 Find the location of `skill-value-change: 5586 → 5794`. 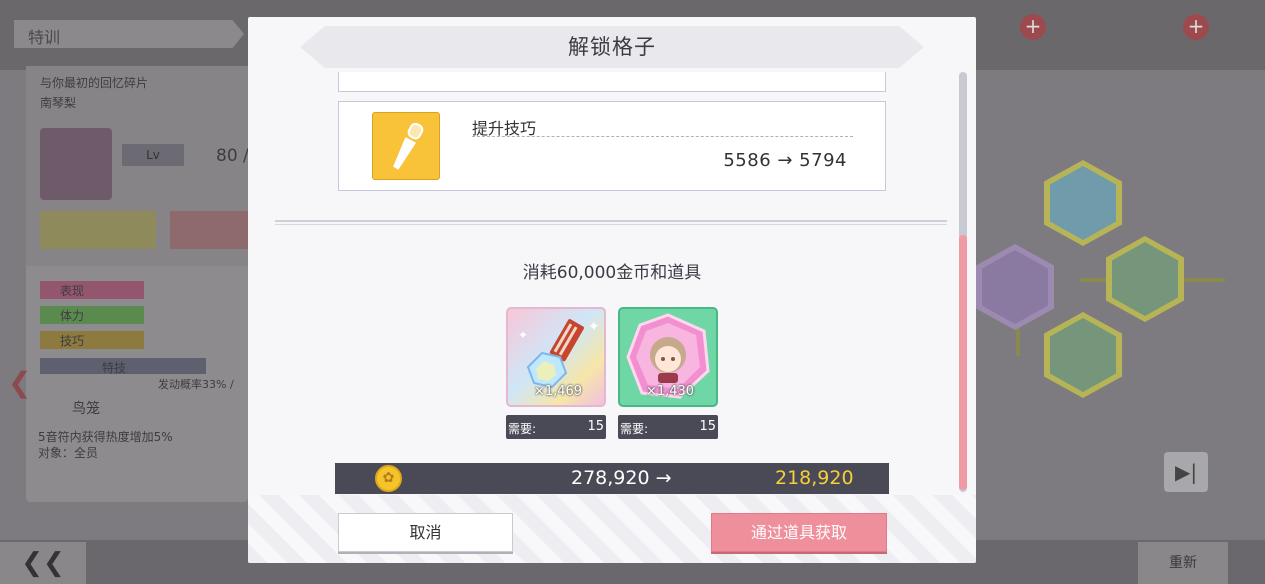

skill-value-change: 5586 → 5794 is located at coordinates (785, 160).